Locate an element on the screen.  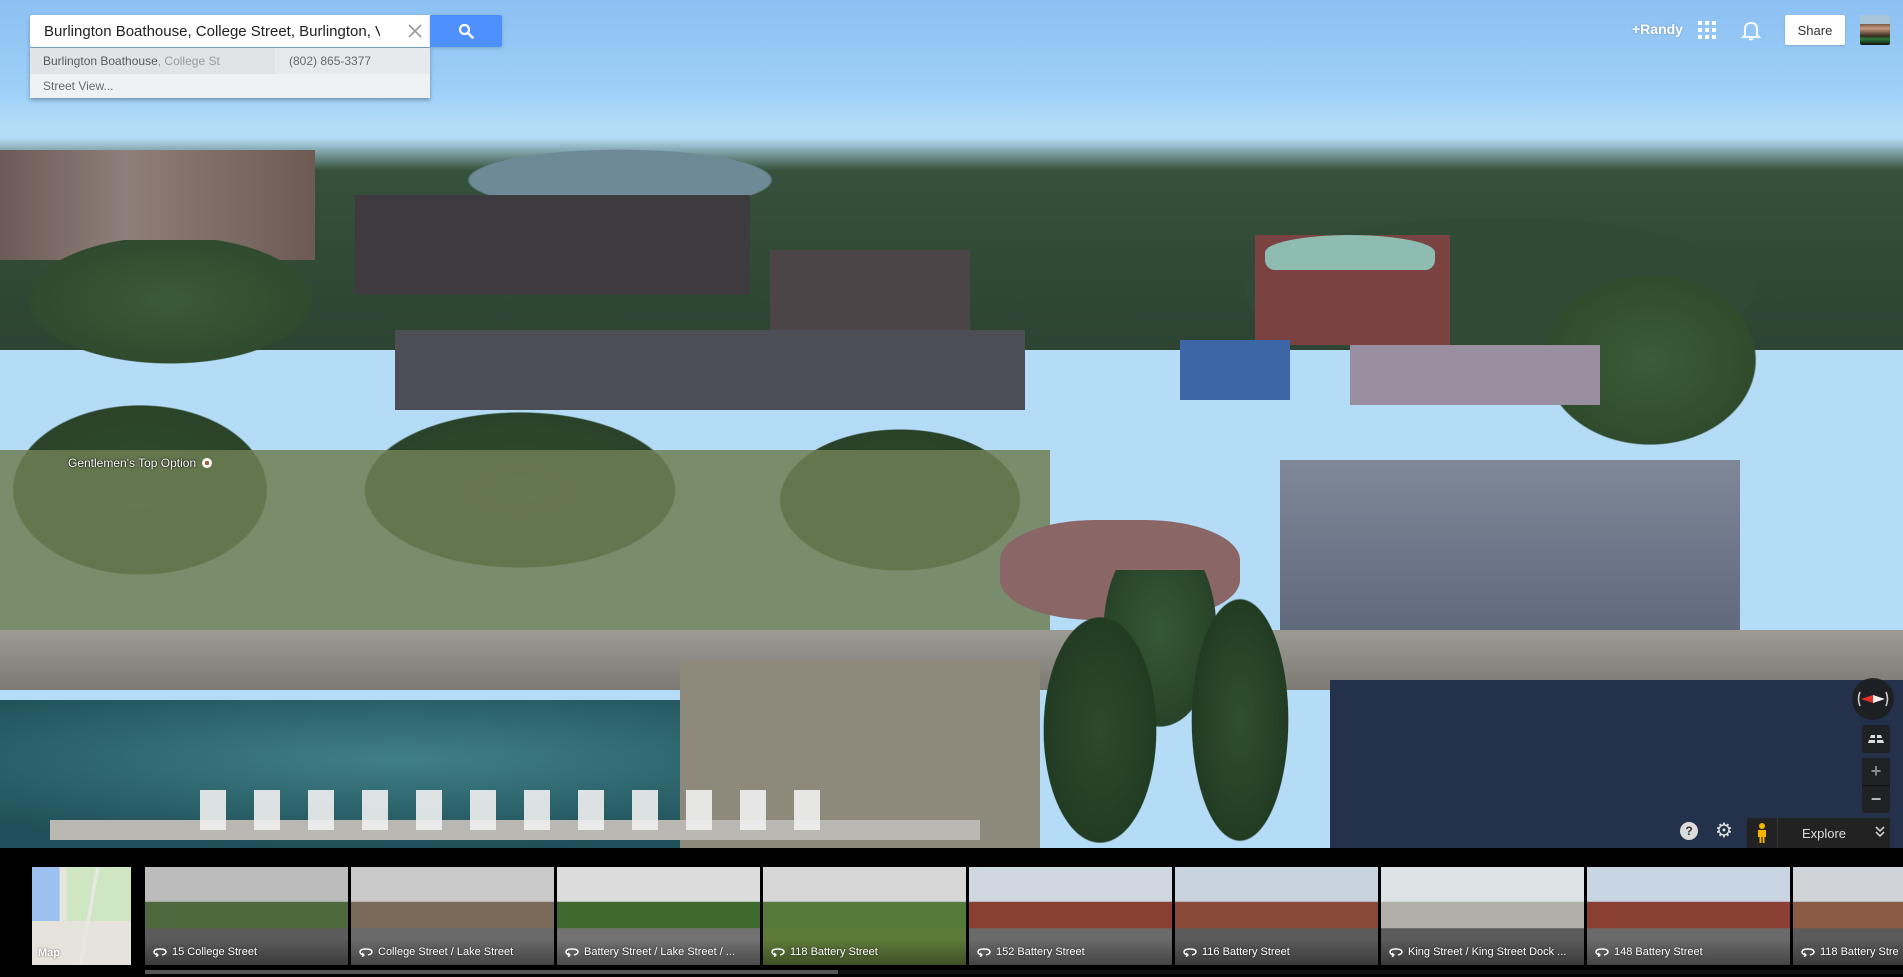
suggestion-phone: (802) 865-3377 is located at coordinates (330, 61).